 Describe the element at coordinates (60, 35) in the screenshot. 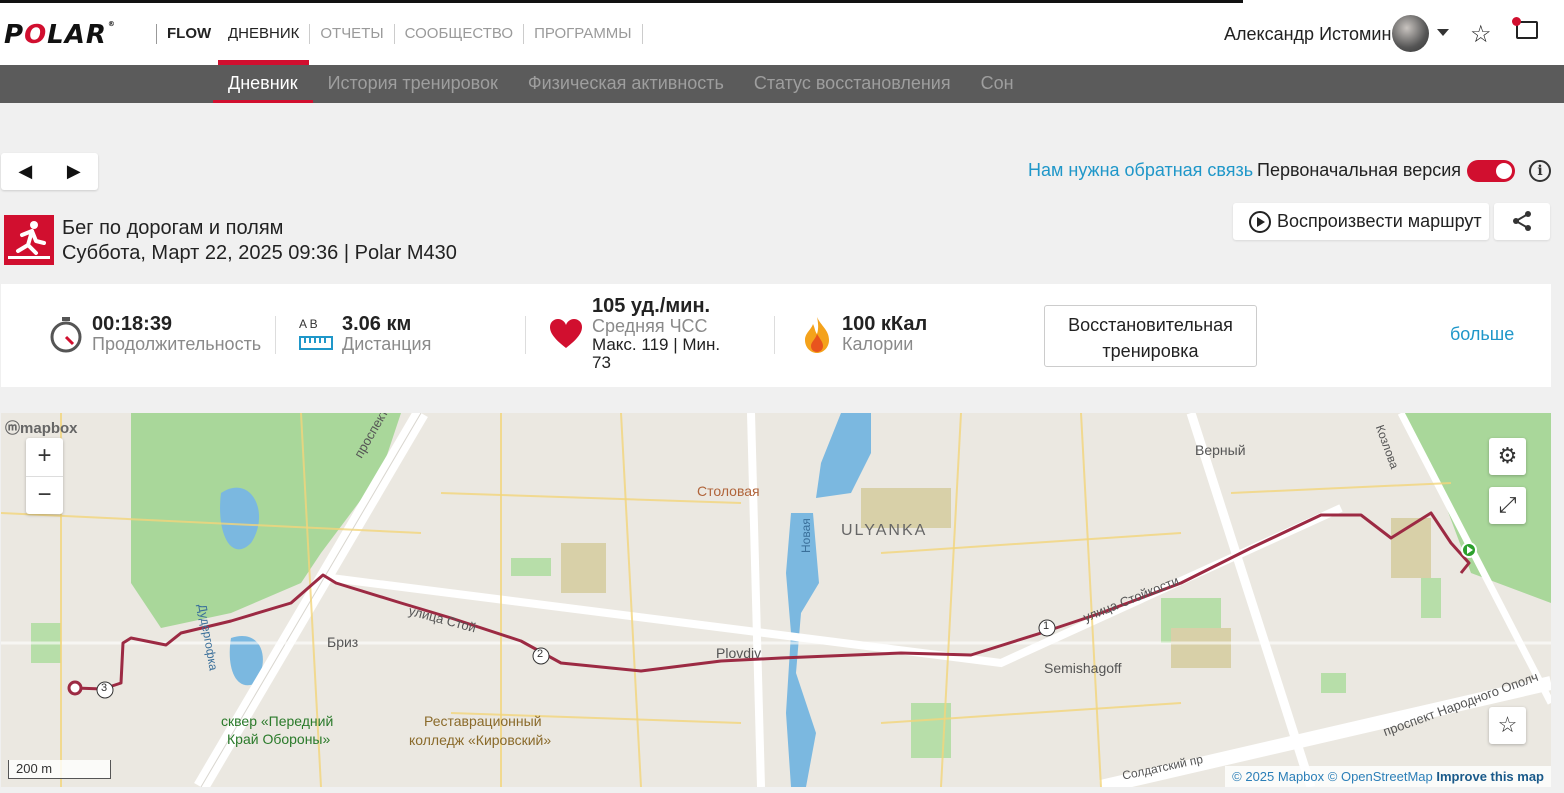

I see `polar-logo: POLAR®` at that location.